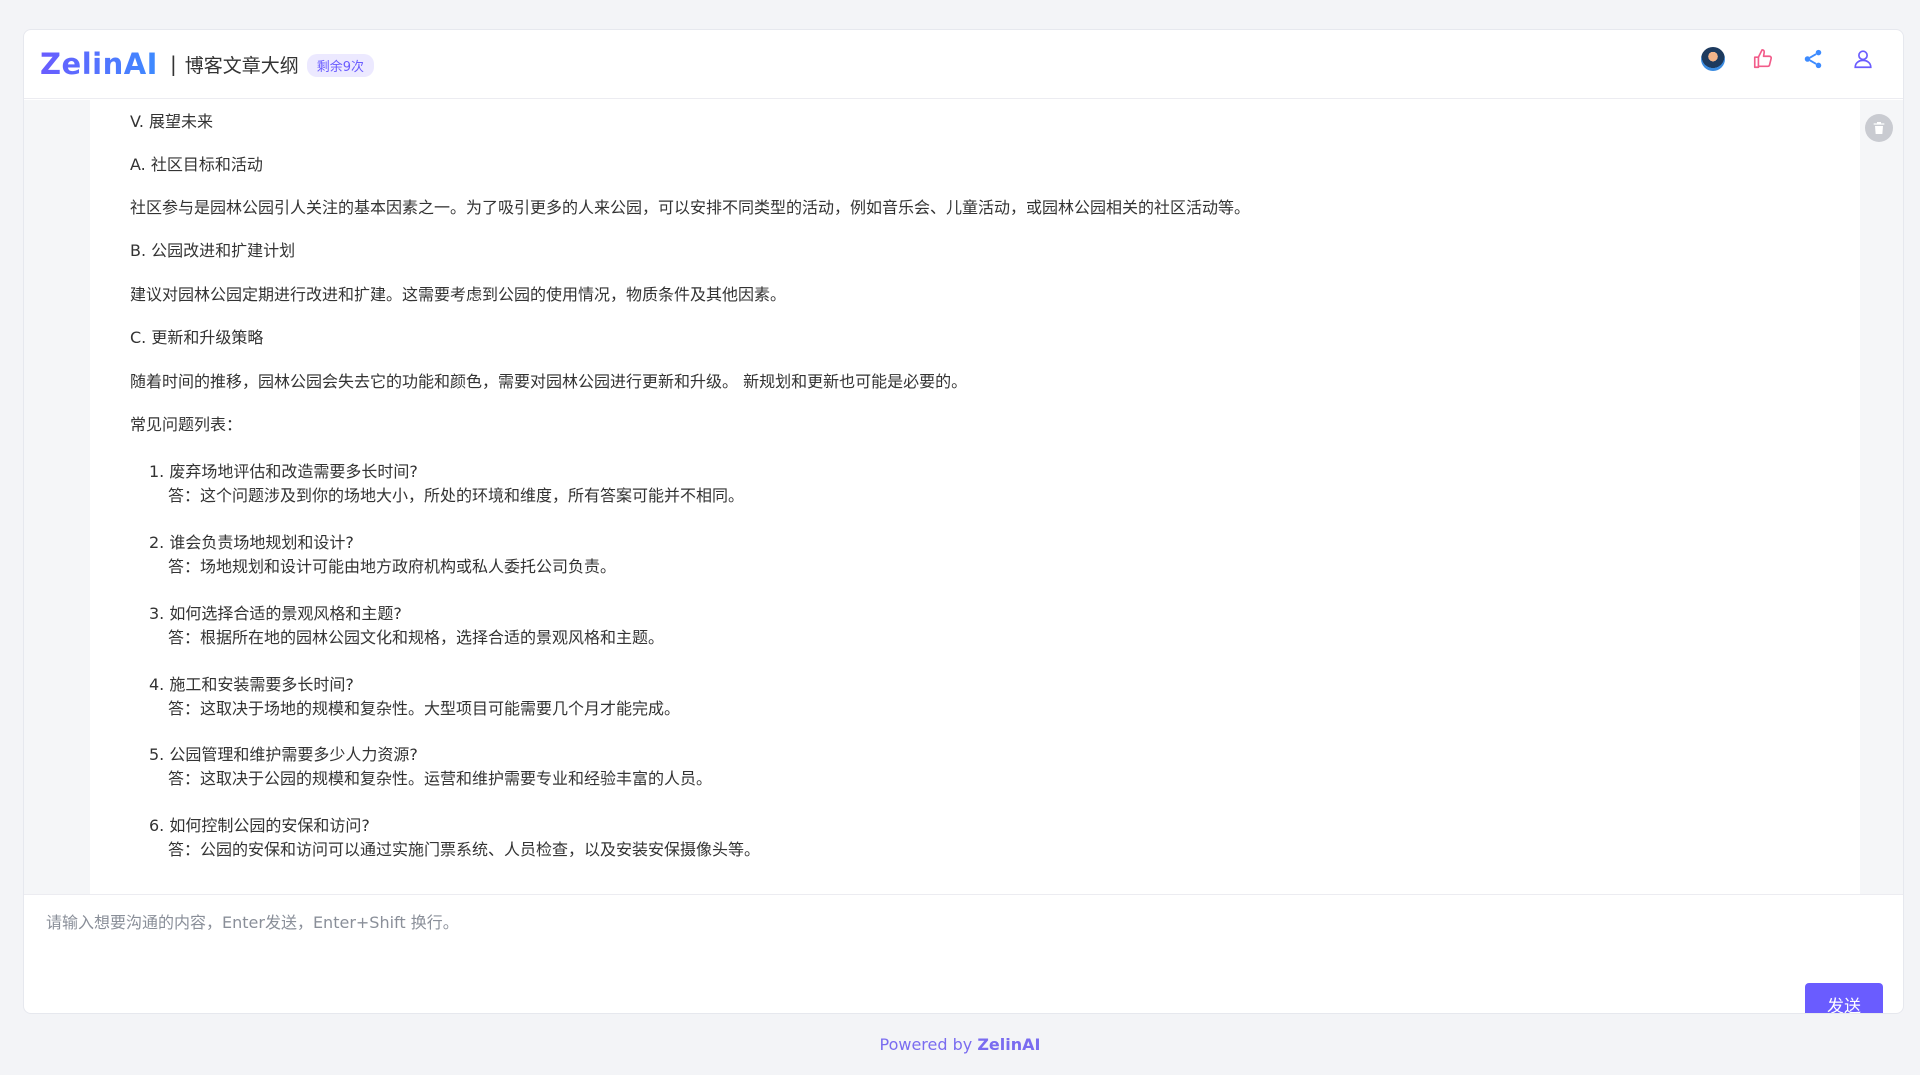  What do you see at coordinates (172, 121) in the screenshot?
I see `message-paragraph: V. 展望未来` at bounding box center [172, 121].